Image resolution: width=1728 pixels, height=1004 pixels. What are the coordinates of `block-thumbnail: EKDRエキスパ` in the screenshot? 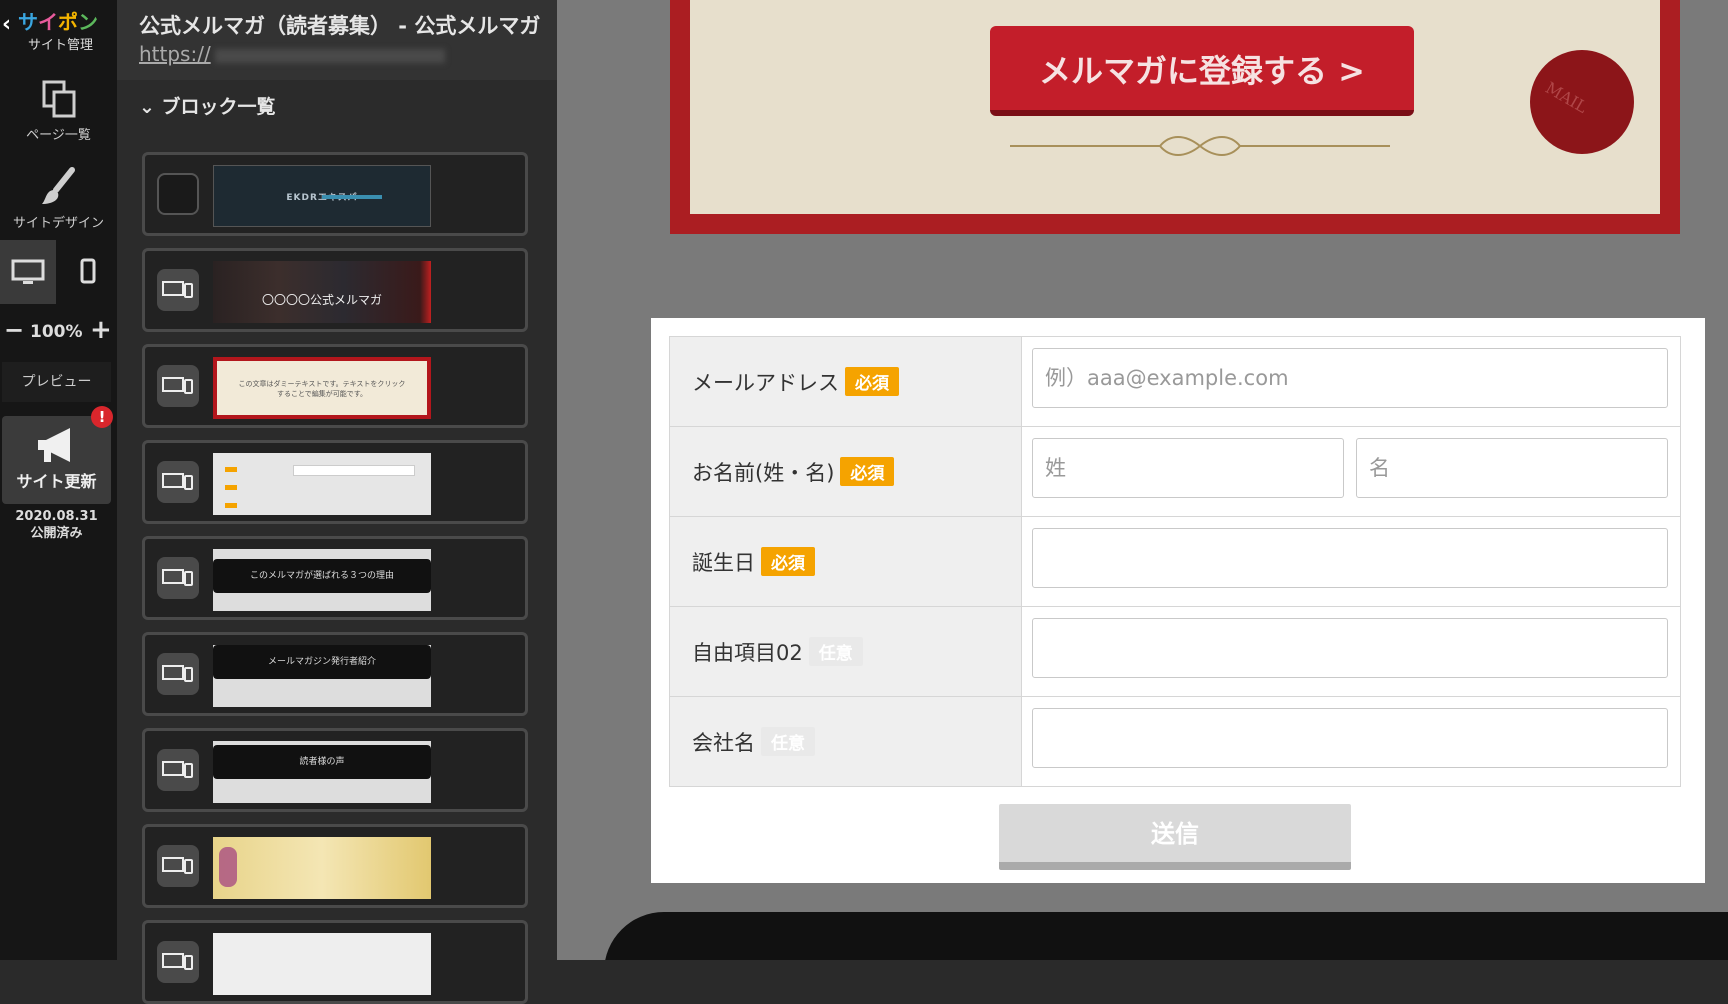 It's located at (322, 196).